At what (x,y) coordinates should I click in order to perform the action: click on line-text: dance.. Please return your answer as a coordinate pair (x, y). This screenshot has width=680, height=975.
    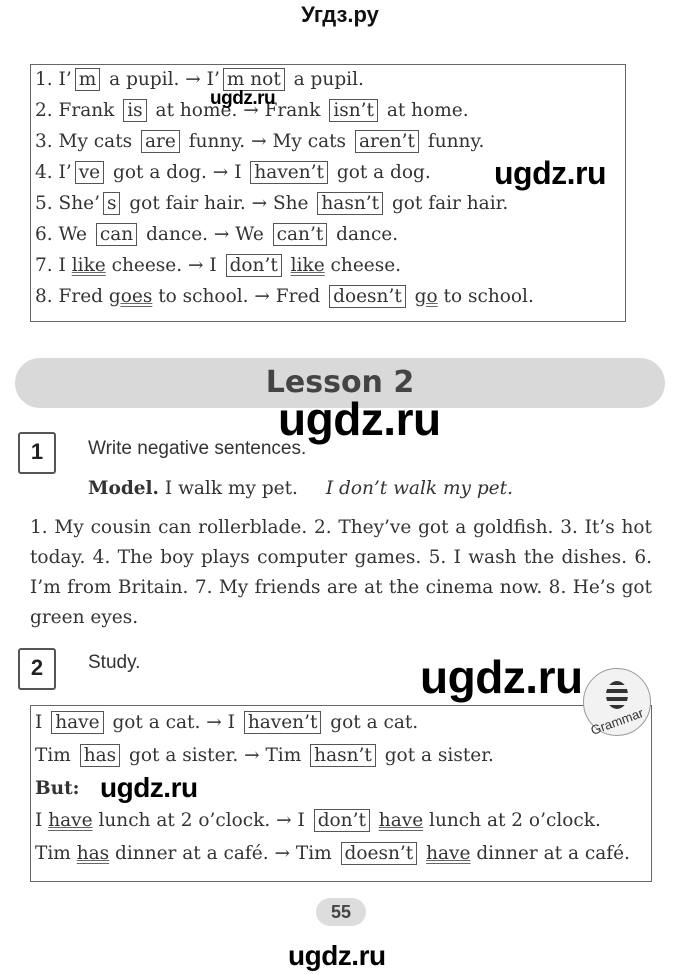
    Looking at the image, I should click on (364, 234).